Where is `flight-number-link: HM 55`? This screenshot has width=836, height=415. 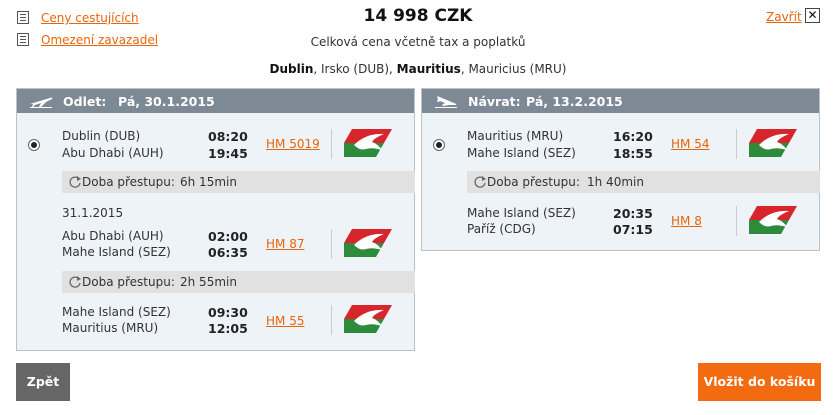
flight-number-link: HM 55 is located at coordinates (285, 321).